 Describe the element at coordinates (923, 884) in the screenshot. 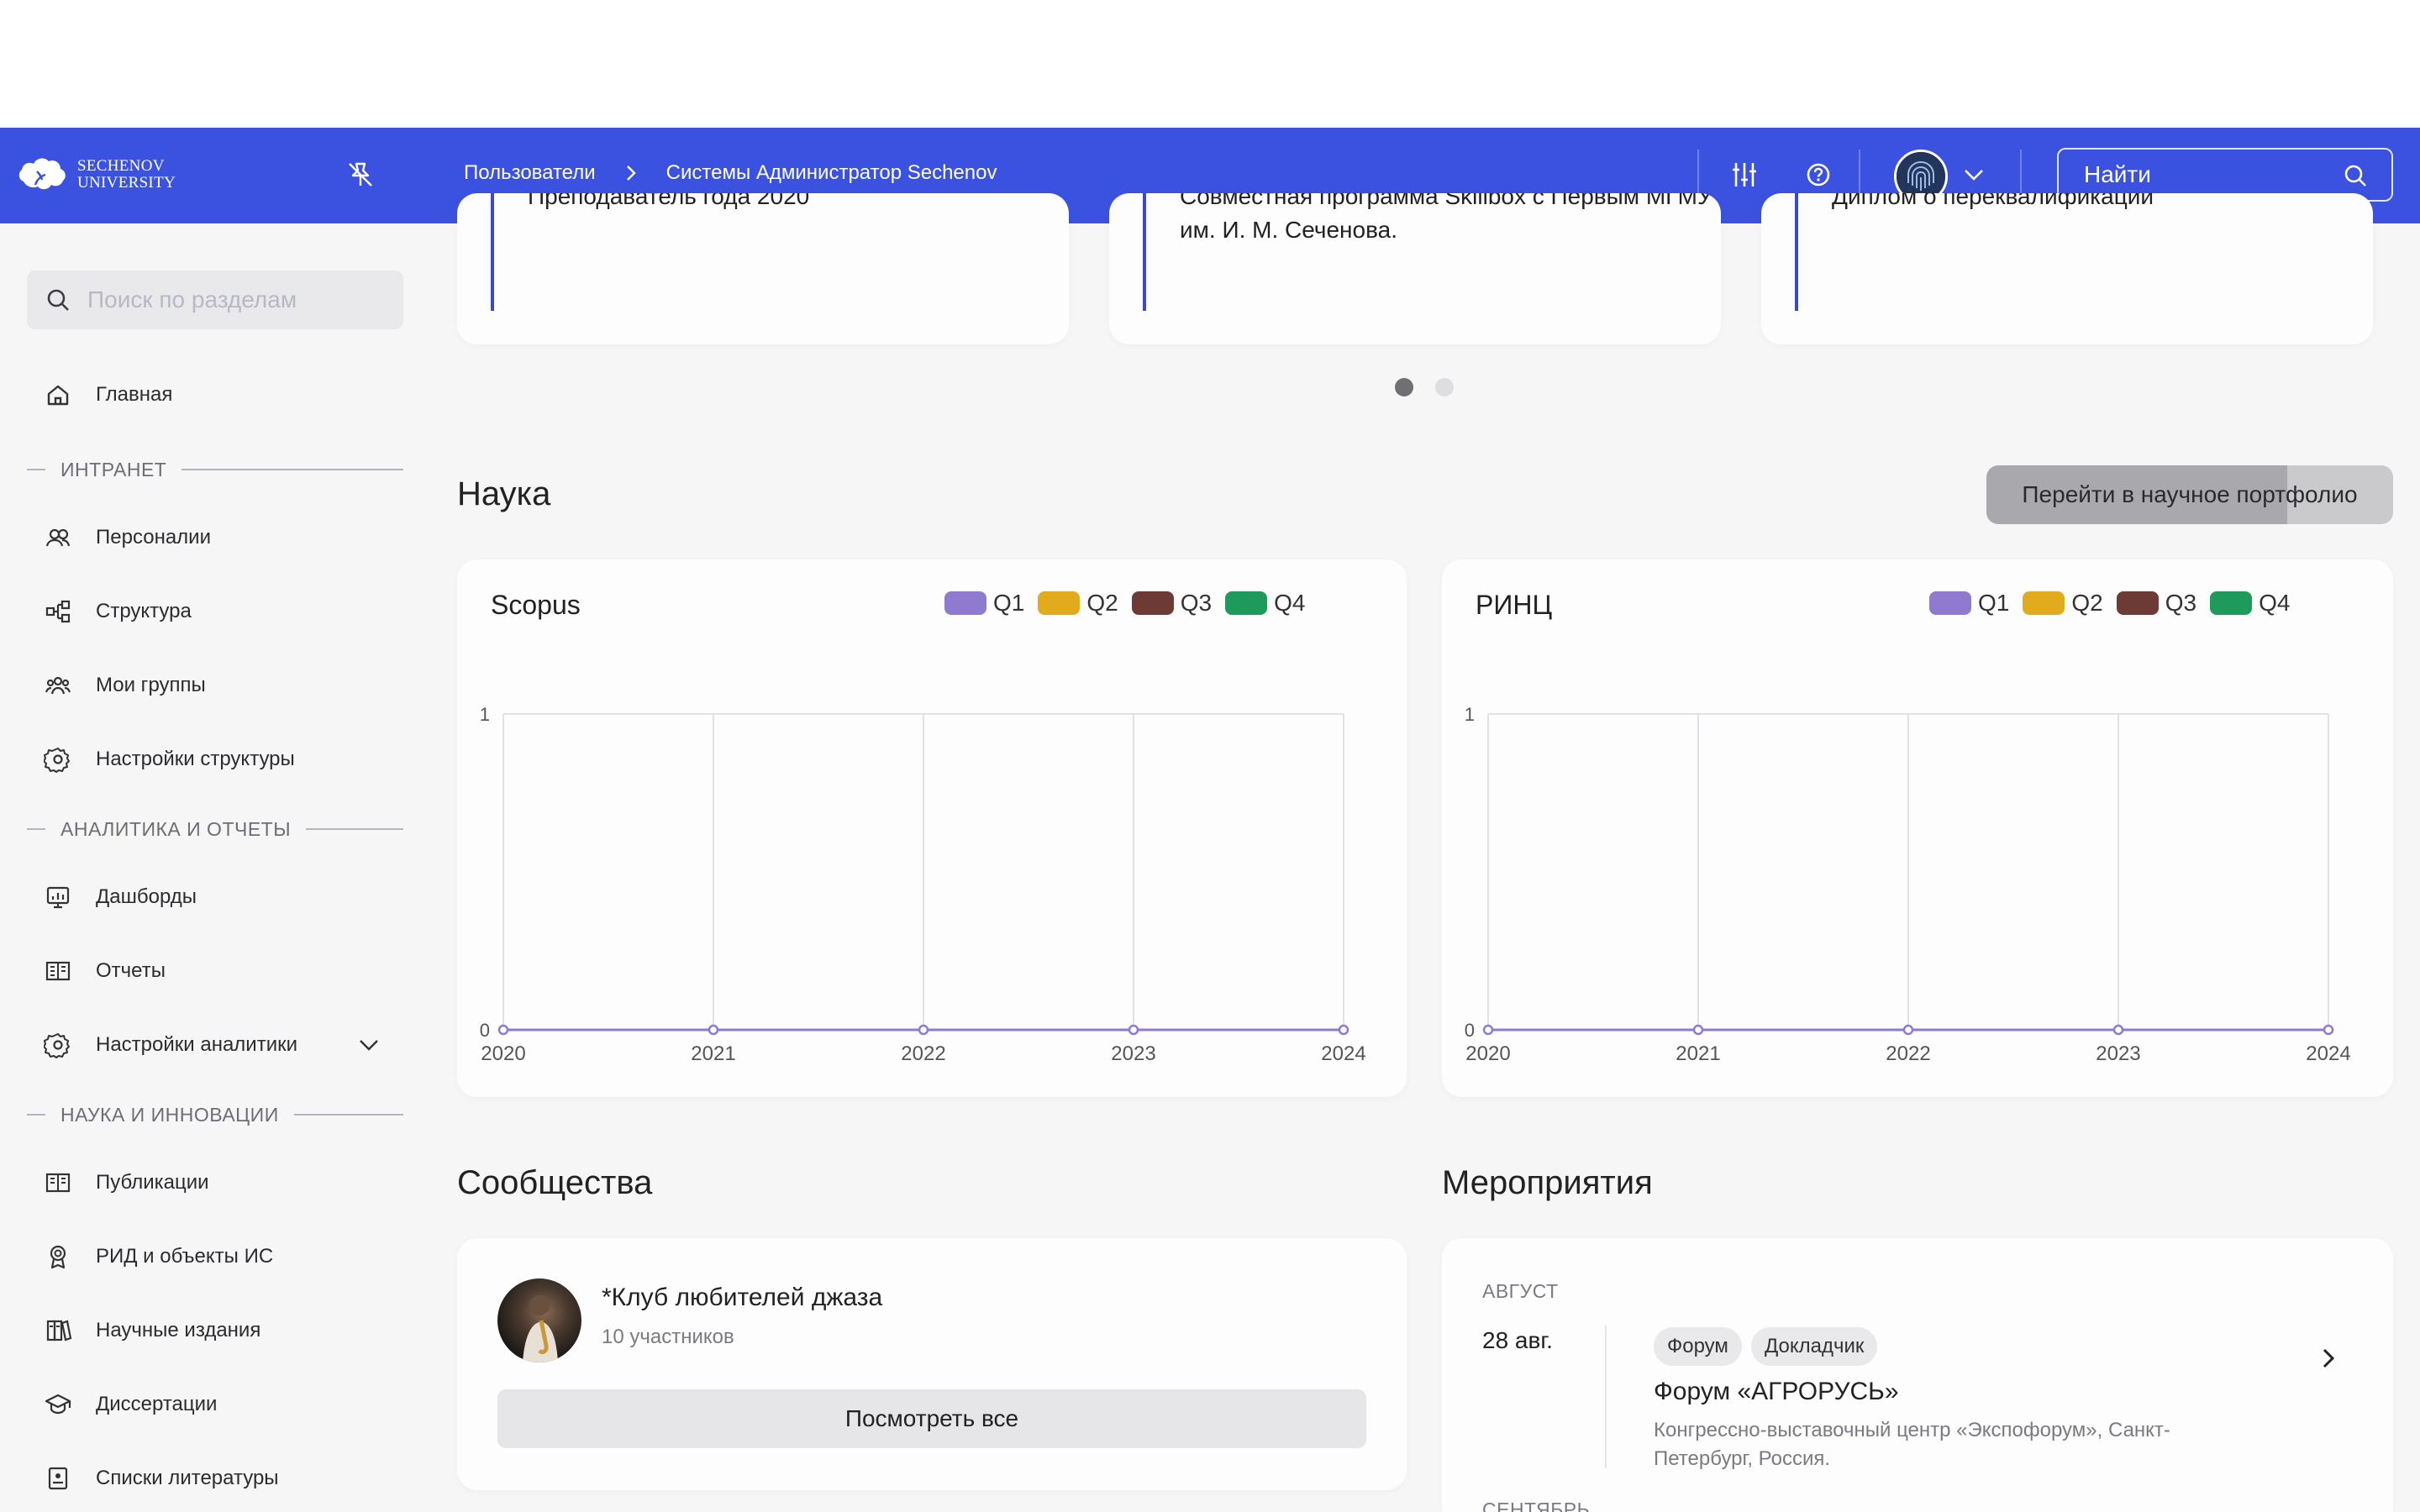

I see `scopus-chart-plot: 2020 2021 2022 2023 2024 0 1` at that location.